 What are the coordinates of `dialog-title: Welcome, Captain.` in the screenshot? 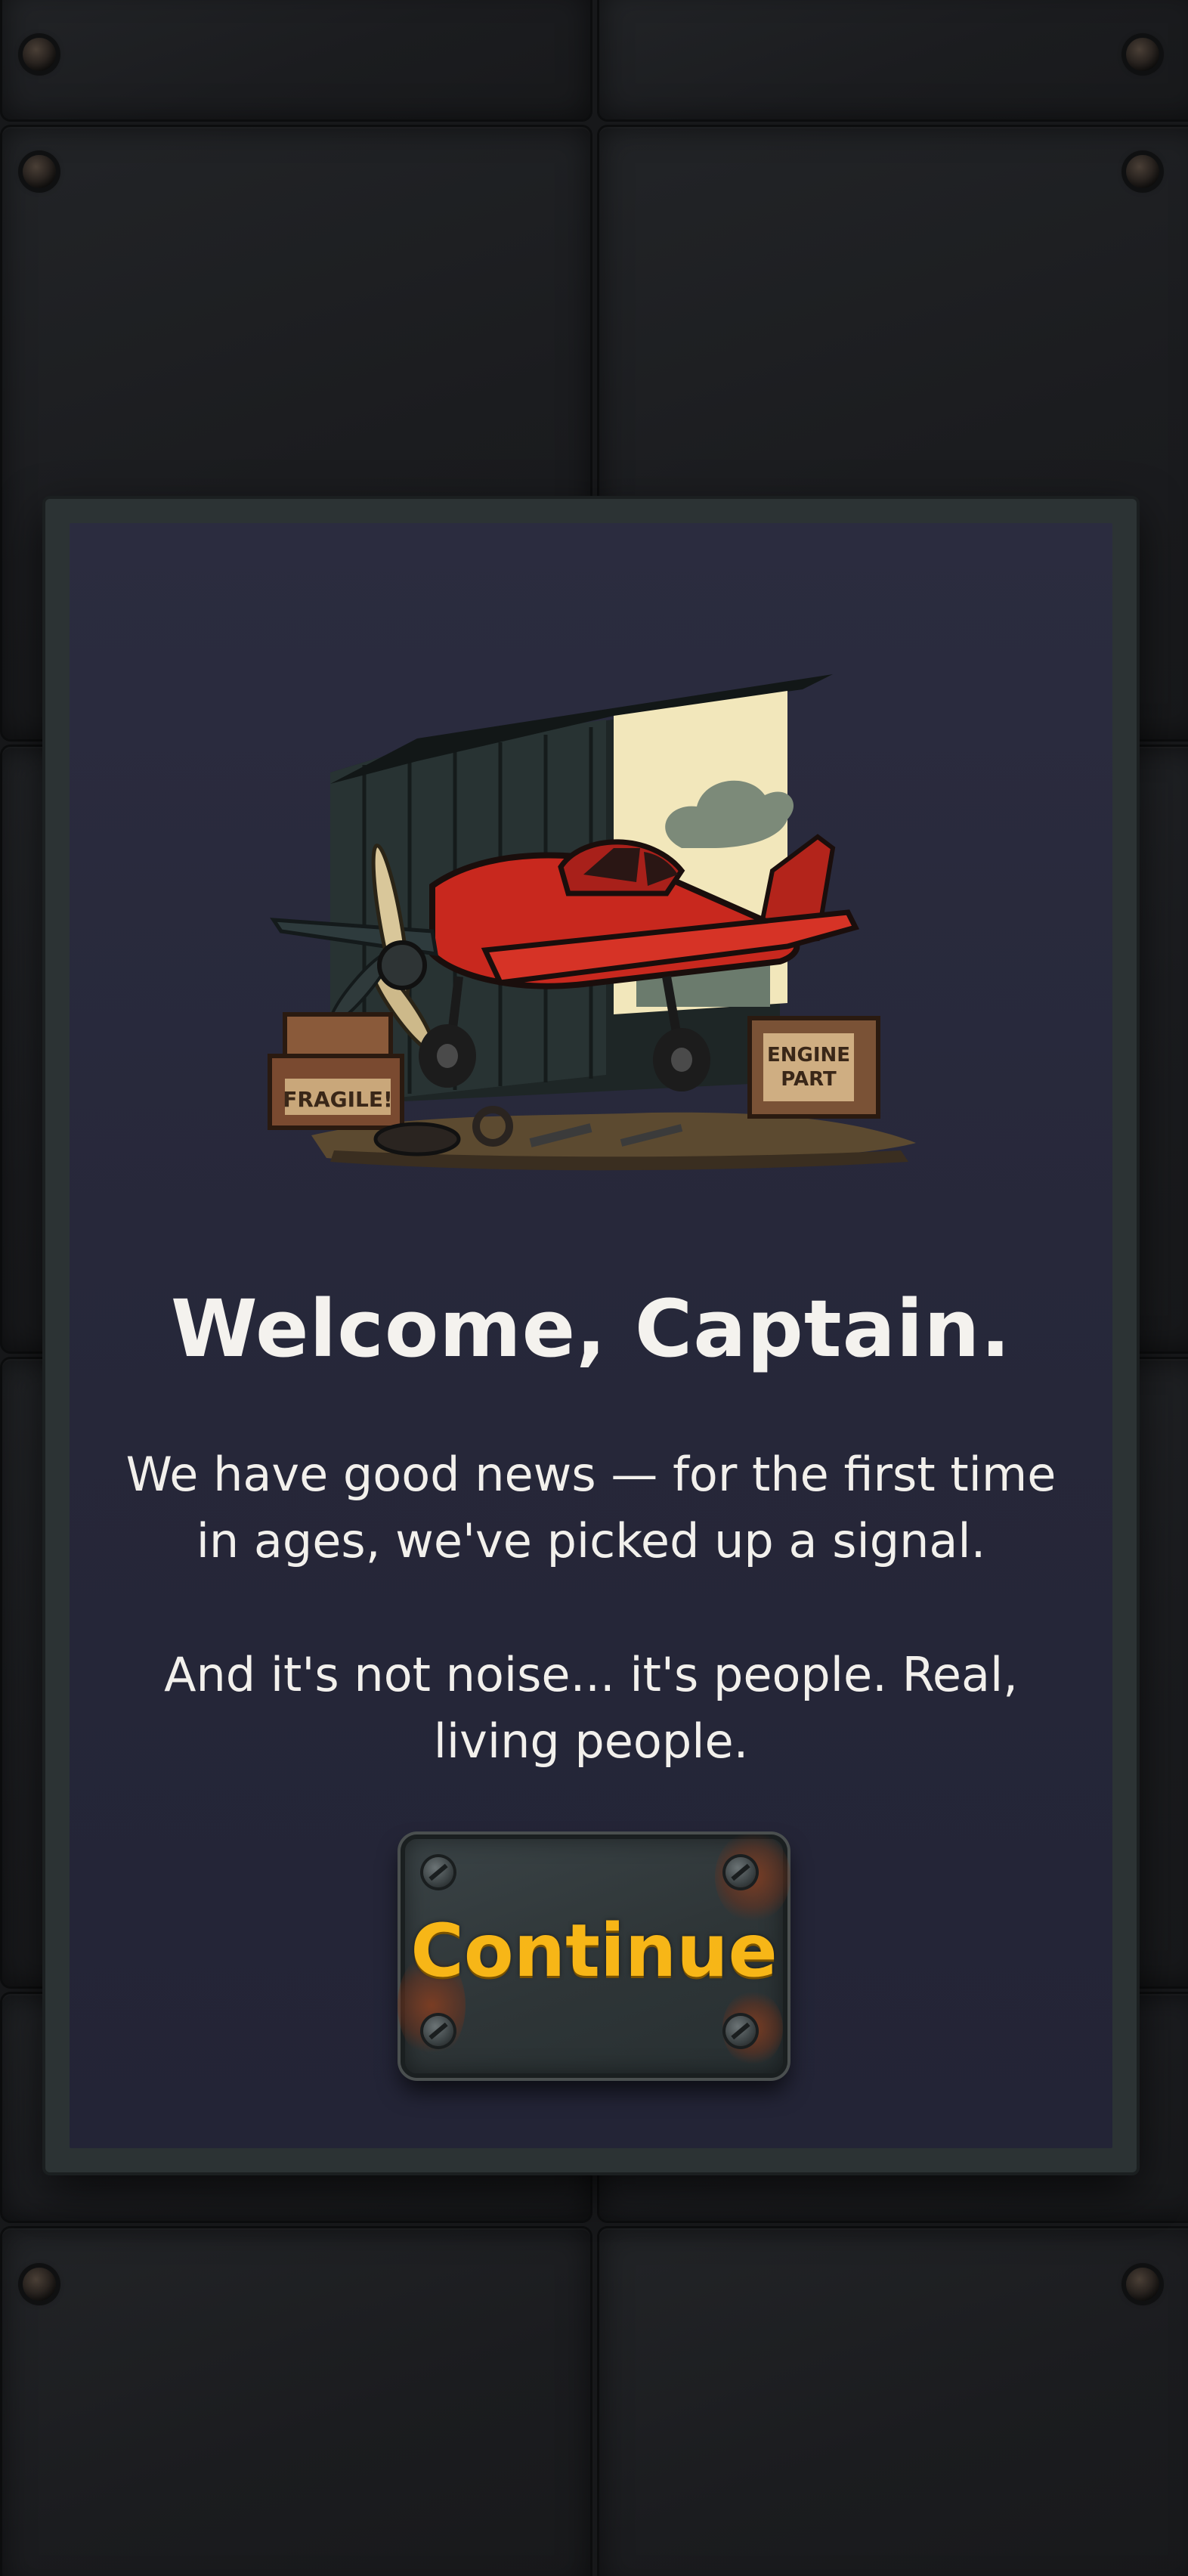 It's located at (591, 1329).